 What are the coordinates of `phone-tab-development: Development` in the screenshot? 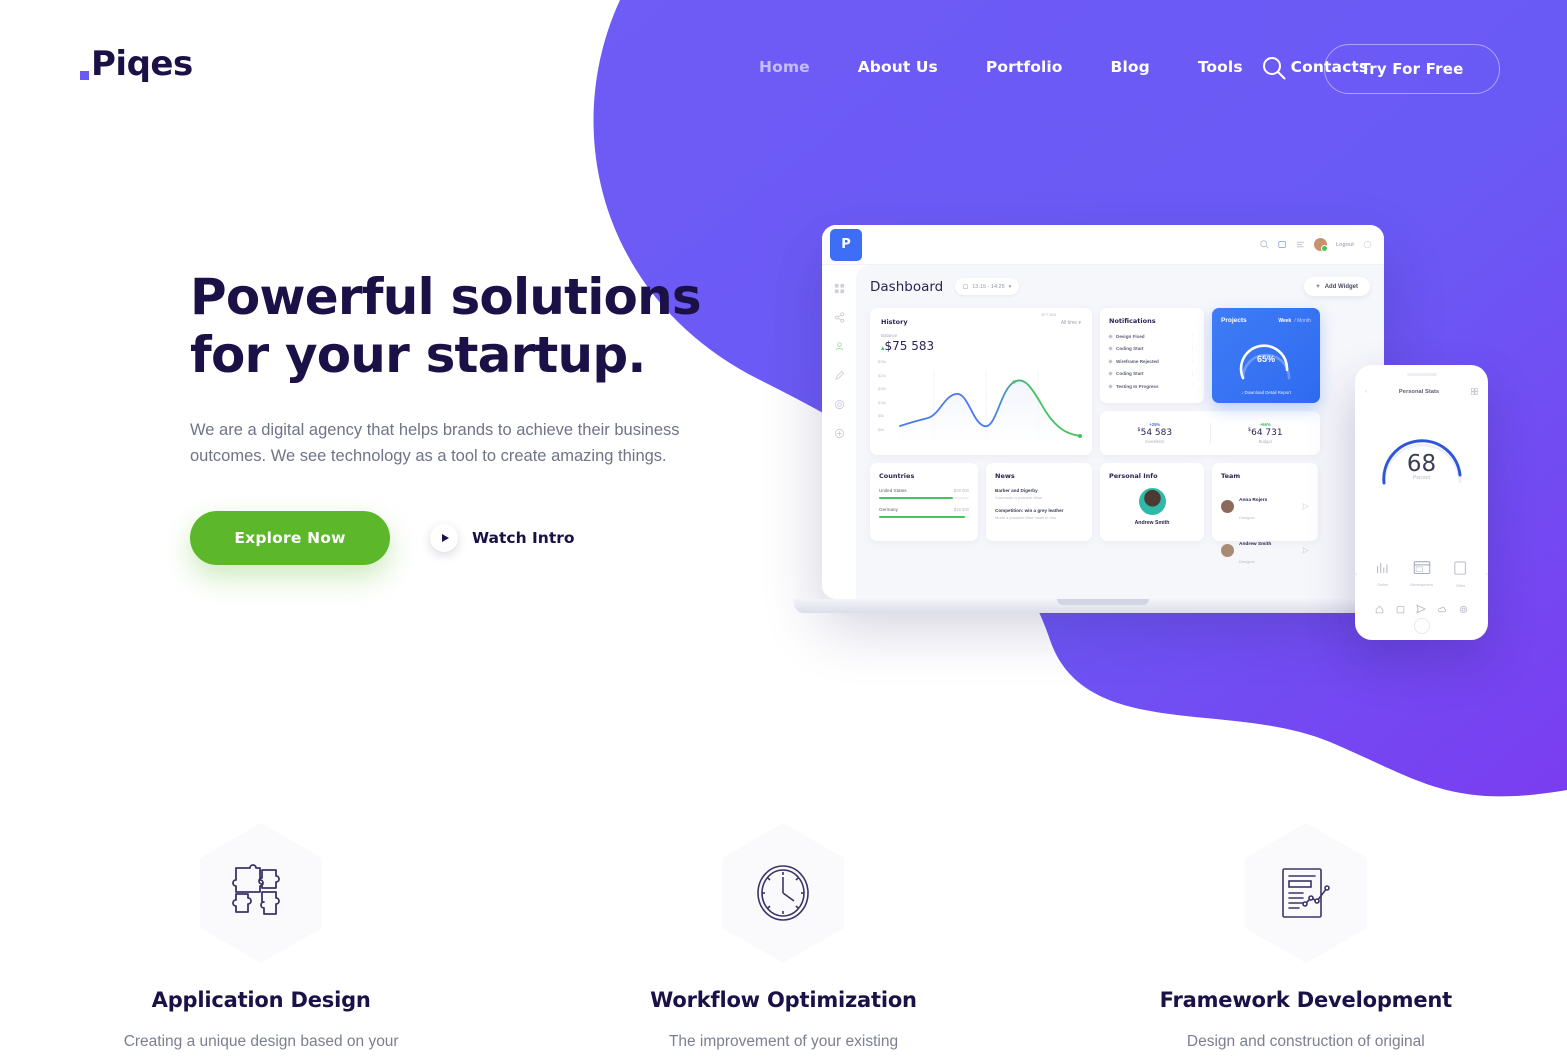 It's located at (1421, 574).